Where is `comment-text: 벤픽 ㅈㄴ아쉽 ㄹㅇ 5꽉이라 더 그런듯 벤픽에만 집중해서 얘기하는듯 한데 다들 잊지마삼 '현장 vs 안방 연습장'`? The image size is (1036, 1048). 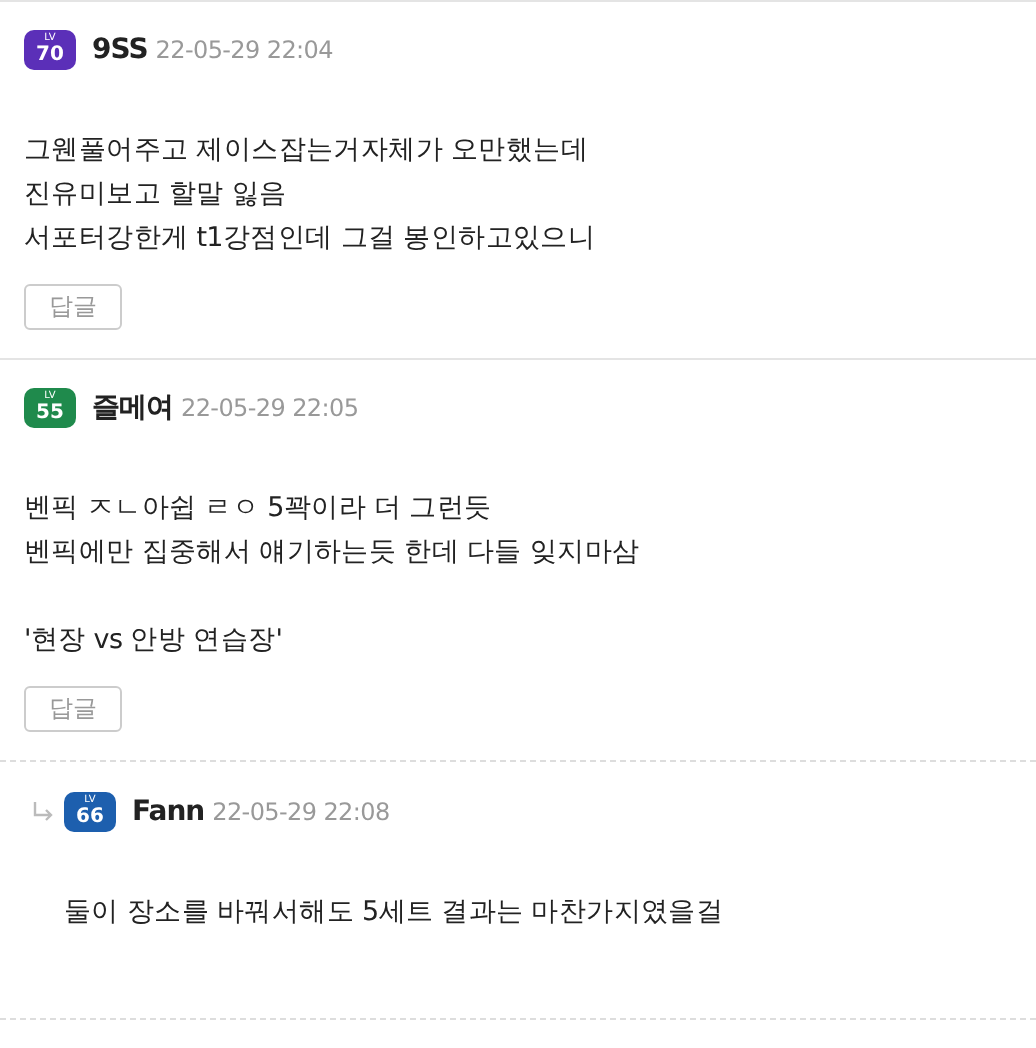
comment-text: 벤픽 ㅈㄴ아쉽 ㄹㅇ 5꽉이라 더 그런듯 벤픽에만 집중해서 얘기하는듯 한데 다들 잊지마삼 '현장 vs 안방 연습장' is located at coordinates (333, 575).